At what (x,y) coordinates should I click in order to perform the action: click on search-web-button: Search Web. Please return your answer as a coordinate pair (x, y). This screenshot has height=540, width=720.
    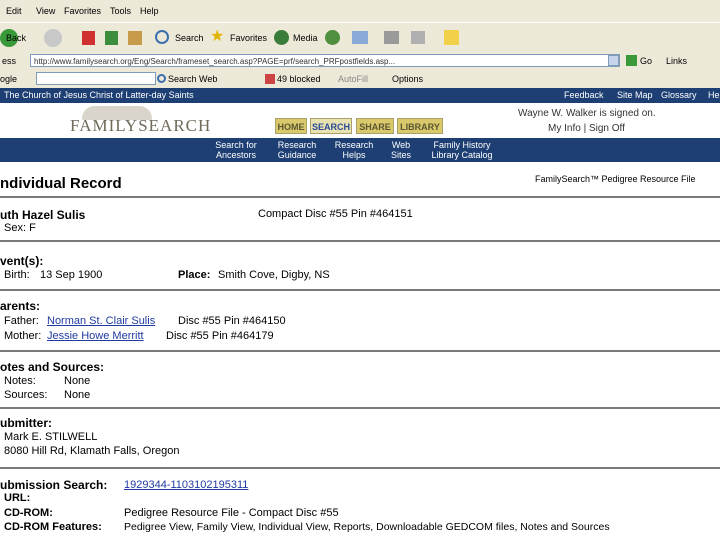
    Looking at the image, I should click on (192, 79).